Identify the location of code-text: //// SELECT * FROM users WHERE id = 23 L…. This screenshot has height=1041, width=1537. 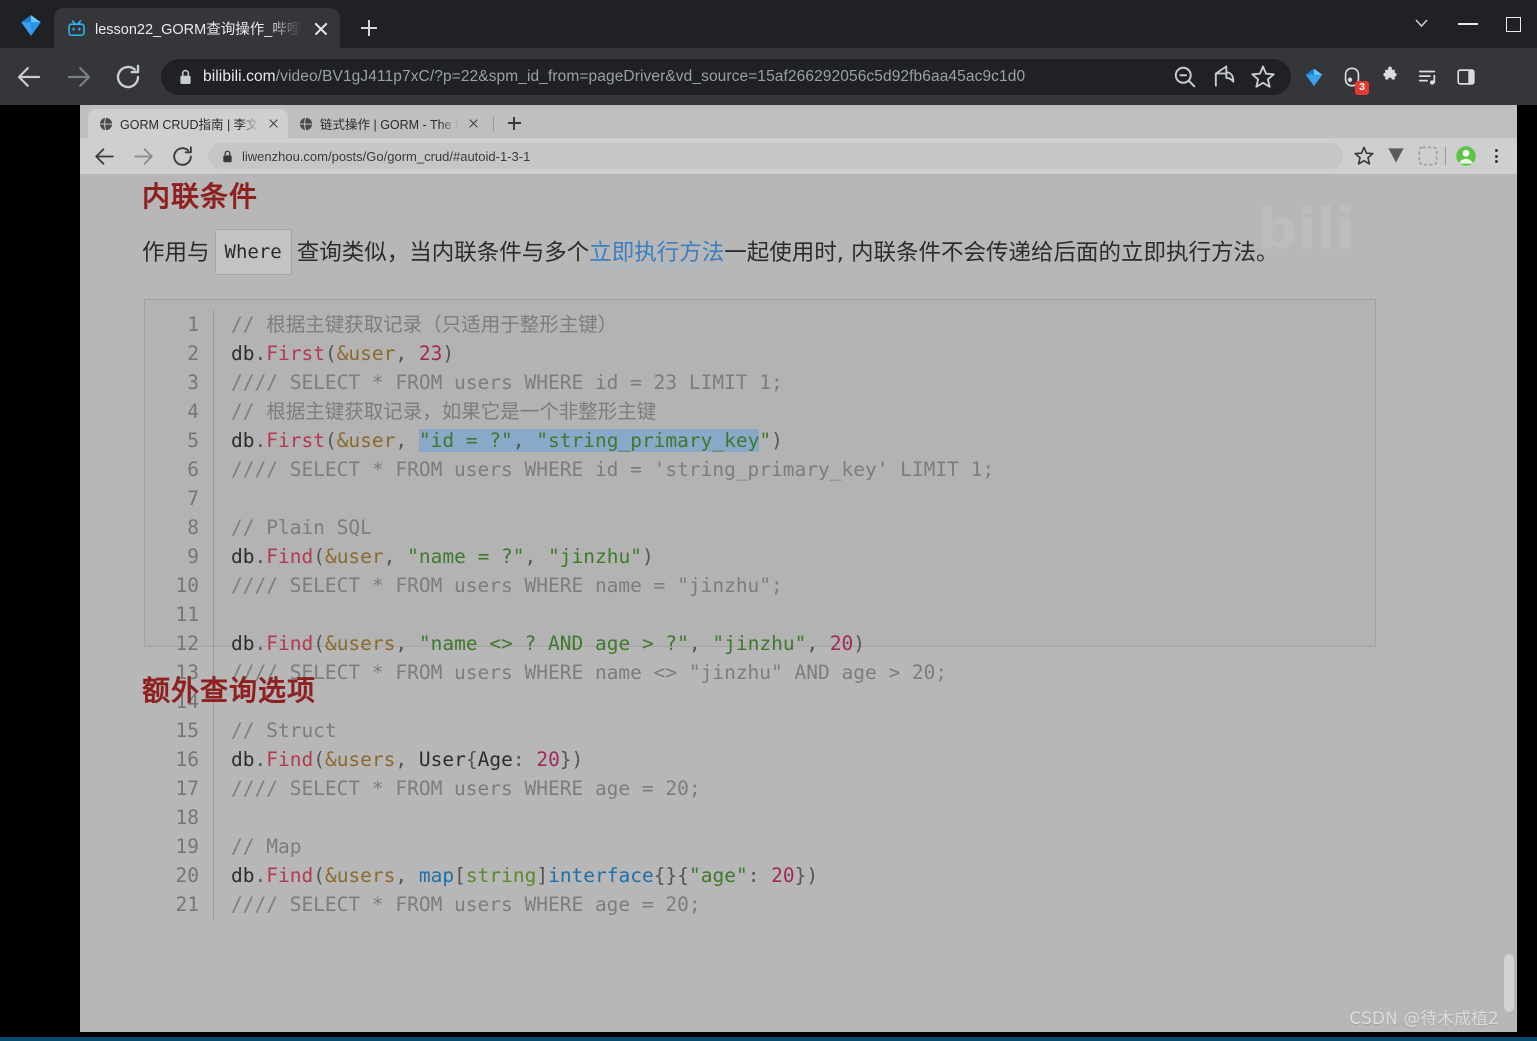
(507, 382).